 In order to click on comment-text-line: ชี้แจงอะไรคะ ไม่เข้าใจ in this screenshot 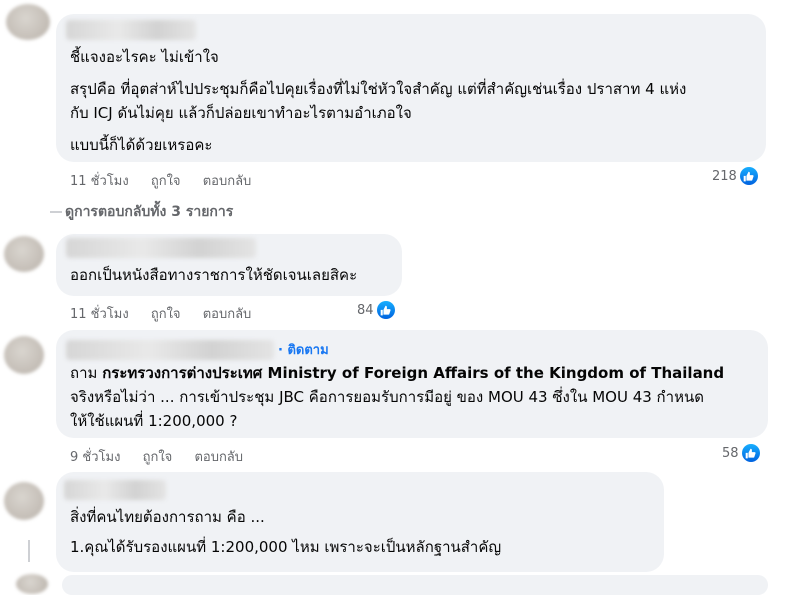, I will do `click(144, 57)`.